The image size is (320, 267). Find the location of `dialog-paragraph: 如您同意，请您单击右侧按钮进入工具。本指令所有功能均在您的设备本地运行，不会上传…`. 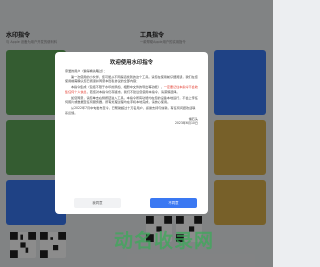

dialog-paragraph: 如您同意，请您单击右侧按钮进入工具。本指令所有功能均在您的设备本地运行，不会上传… is located at coordinates (131, 100).